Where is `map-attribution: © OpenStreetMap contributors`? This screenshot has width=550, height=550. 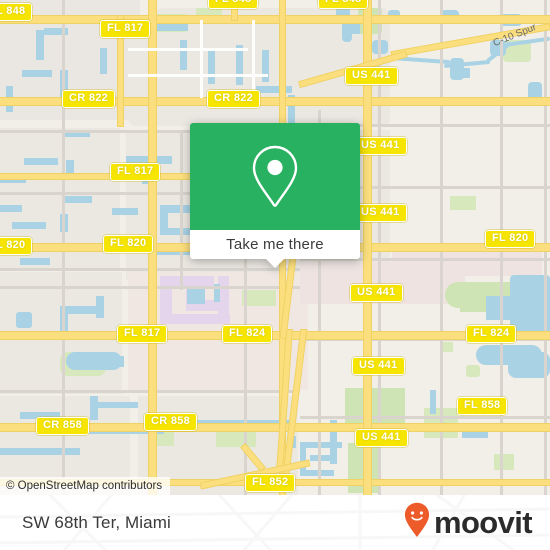 map-attribution: © OpenStreetMap contributors is located at coordinates (85, 486).